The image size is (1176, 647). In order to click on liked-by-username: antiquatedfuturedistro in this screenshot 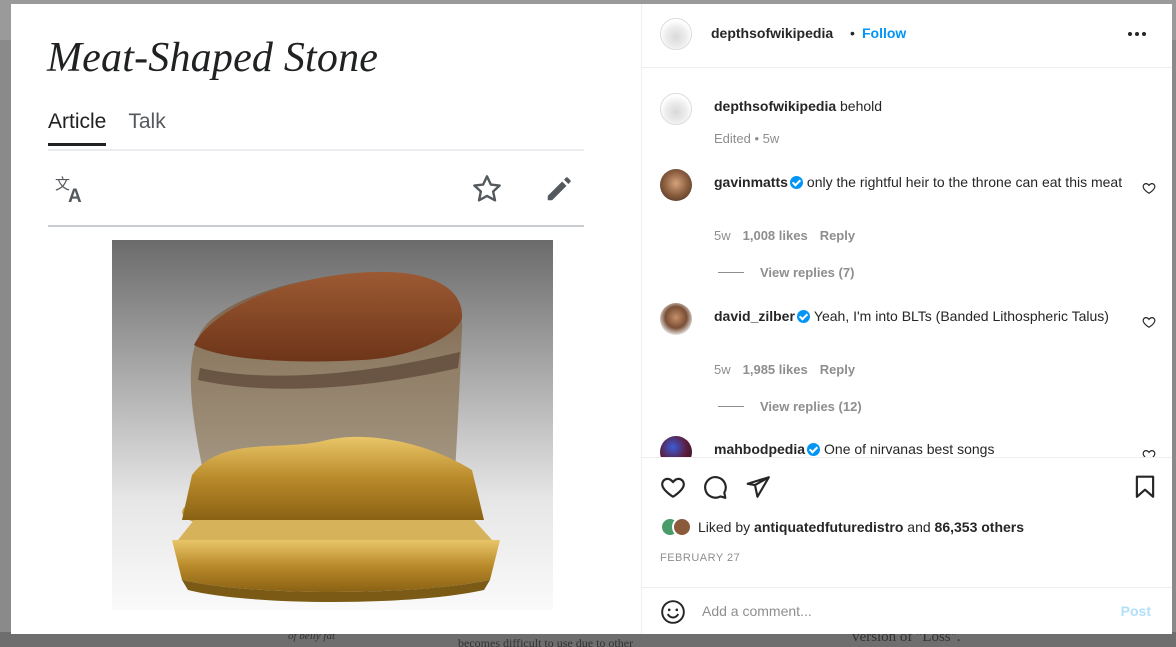, I will do `click(828, 527)`.